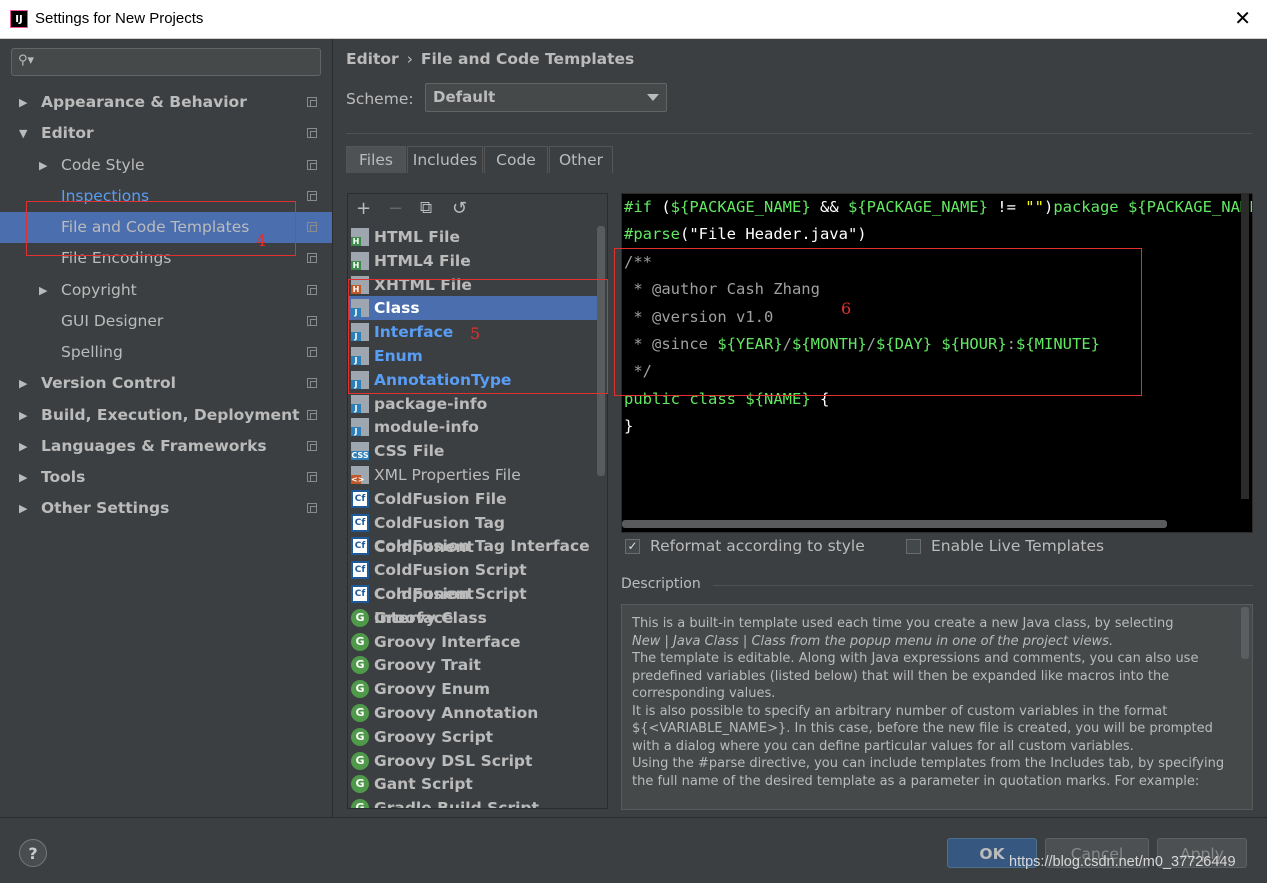 The image size is (1267, 883). Describe the element at coordinates (633, 19) in the screenshot. I see `title-bar: IJ Settings for New Projects ✕` at that location.